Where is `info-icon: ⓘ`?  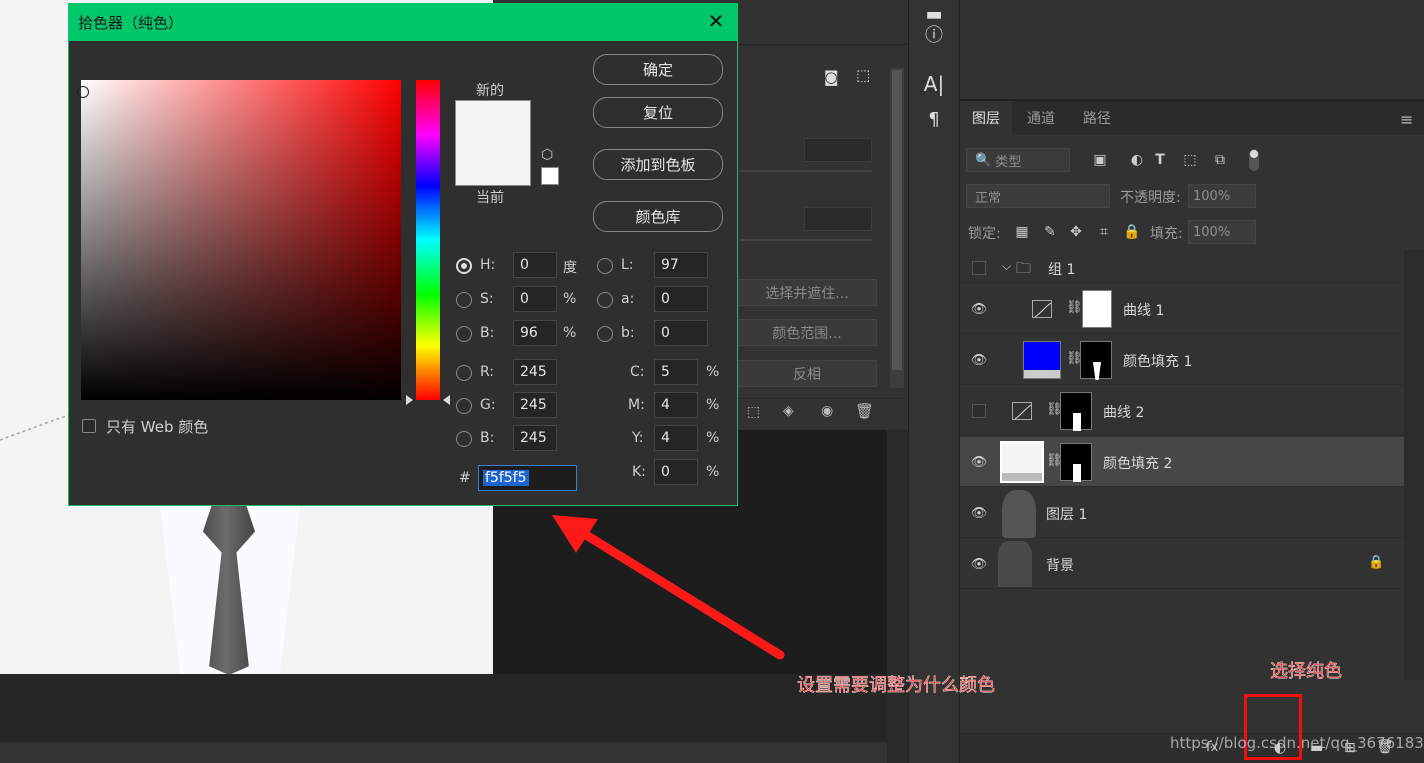
info-icon: ⓘ is located at coordinates (934, 34).